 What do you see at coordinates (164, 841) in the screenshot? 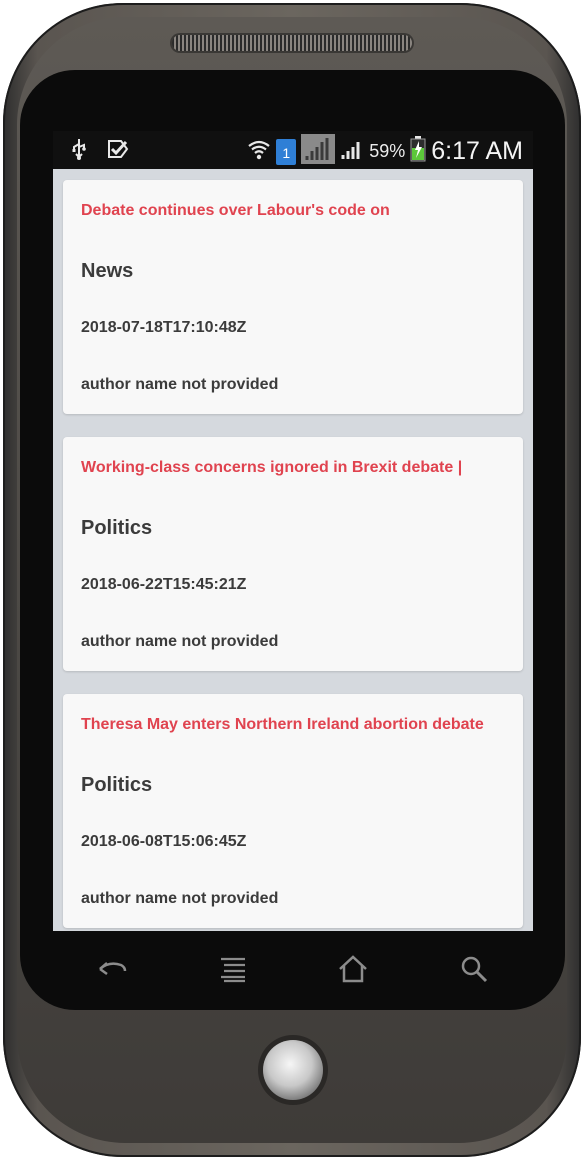
I see `article-date: 2018-06-08T15:06:45Z` at bounding box center [164, 841].